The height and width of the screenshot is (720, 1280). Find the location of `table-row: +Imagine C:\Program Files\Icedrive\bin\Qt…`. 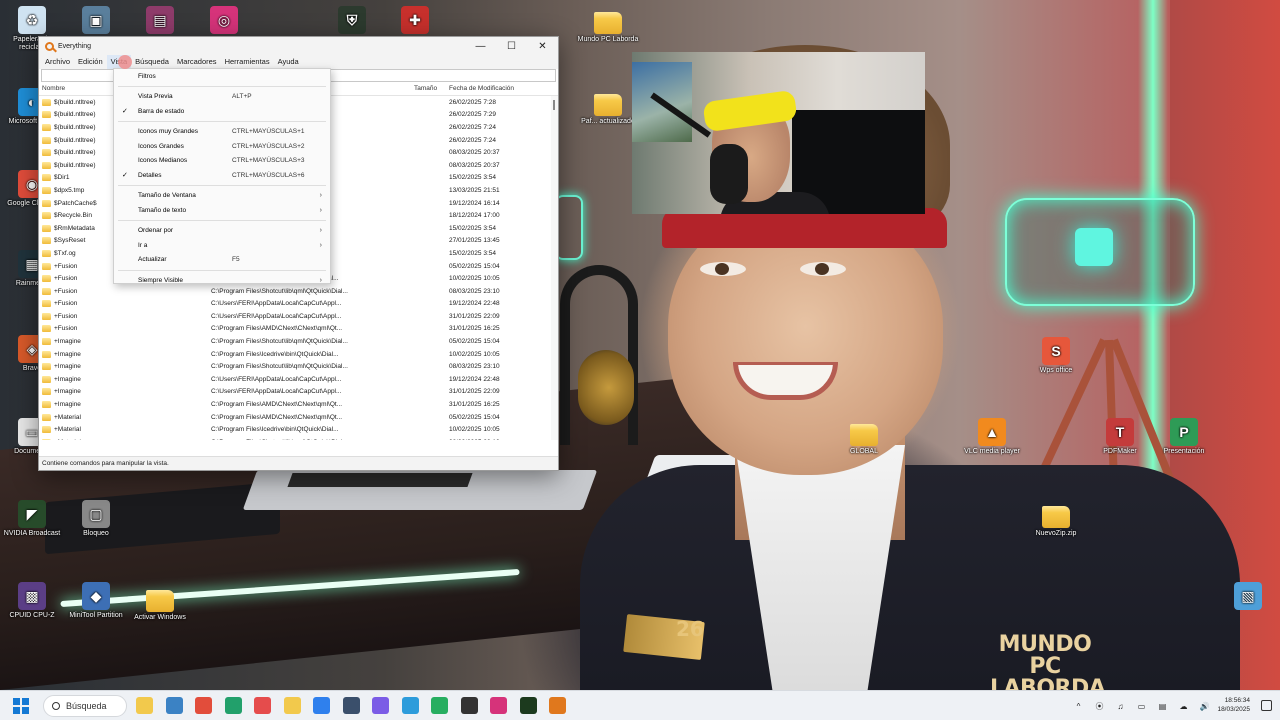

table-row: +Imagine C:\Program Files\Icedrive\bin\Qt… is located at coordinates (298, 354).